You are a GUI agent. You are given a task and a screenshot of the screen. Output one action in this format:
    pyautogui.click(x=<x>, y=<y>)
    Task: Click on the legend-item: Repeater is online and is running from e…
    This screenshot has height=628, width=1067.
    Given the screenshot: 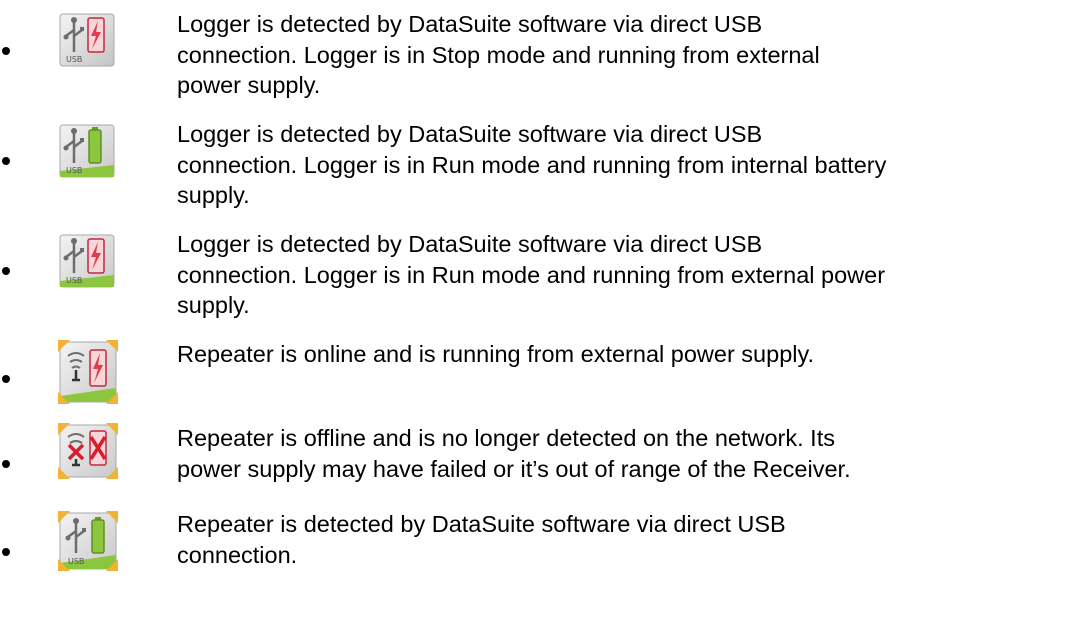 What is the action you would take?
    pyautogui.click(x=533, y=371)
    